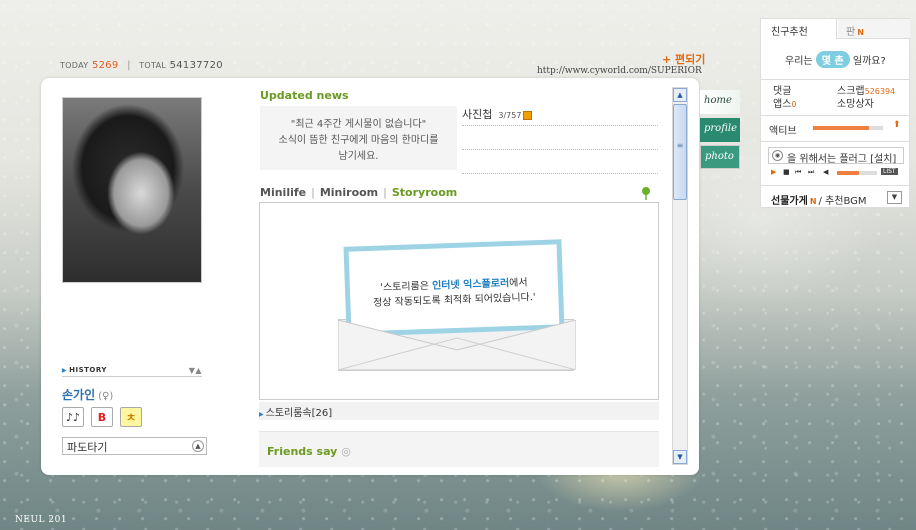  I want to click on history-label: HISTORY, so click(88, 370).